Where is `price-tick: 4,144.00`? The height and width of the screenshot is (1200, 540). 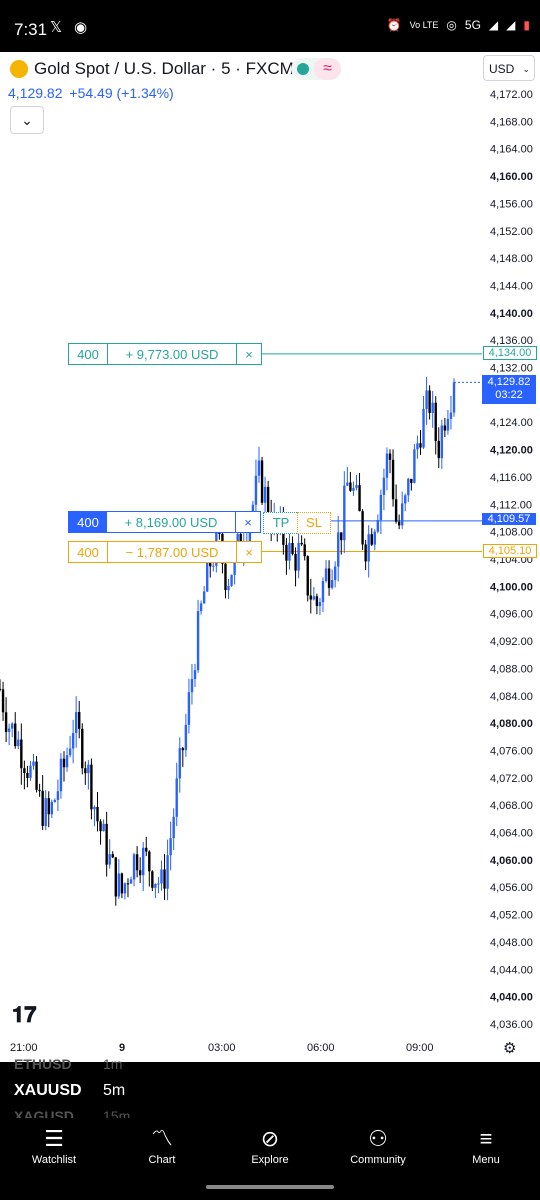 price-tick: 4,144.00 is located at coordinates (511, 286).